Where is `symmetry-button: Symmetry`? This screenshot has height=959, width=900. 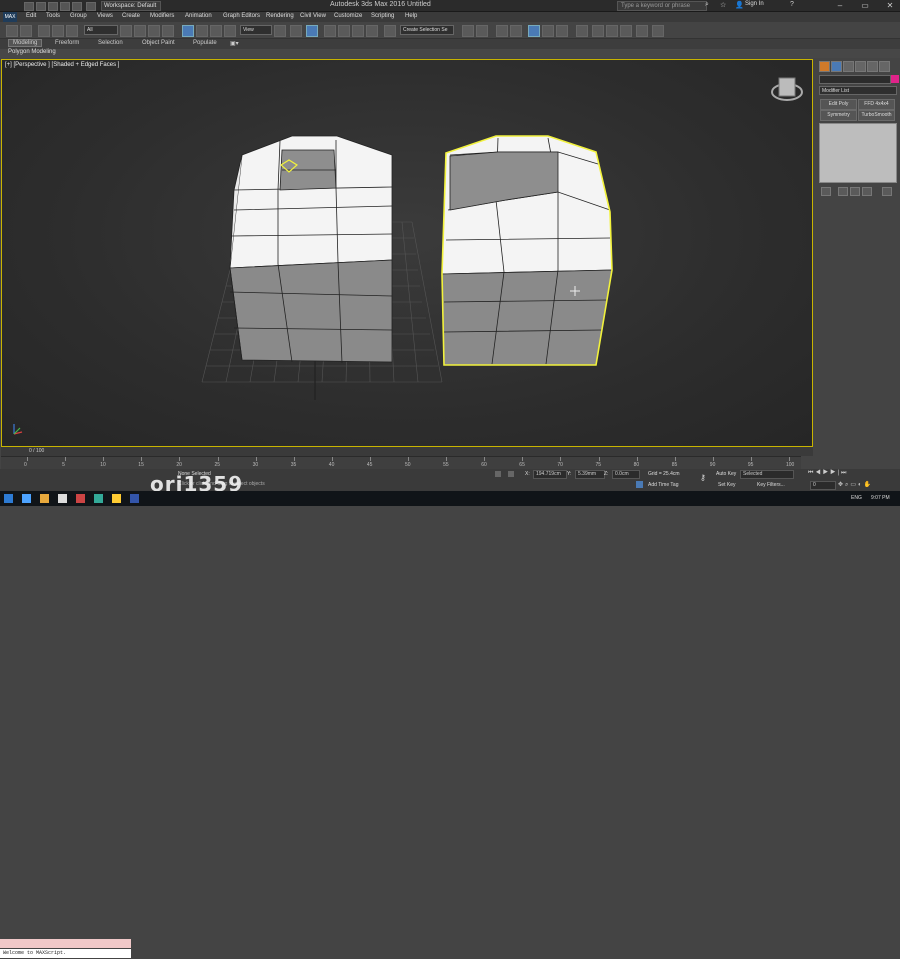
symmetry-button: Symmetry is located at coordinates (838, 115).